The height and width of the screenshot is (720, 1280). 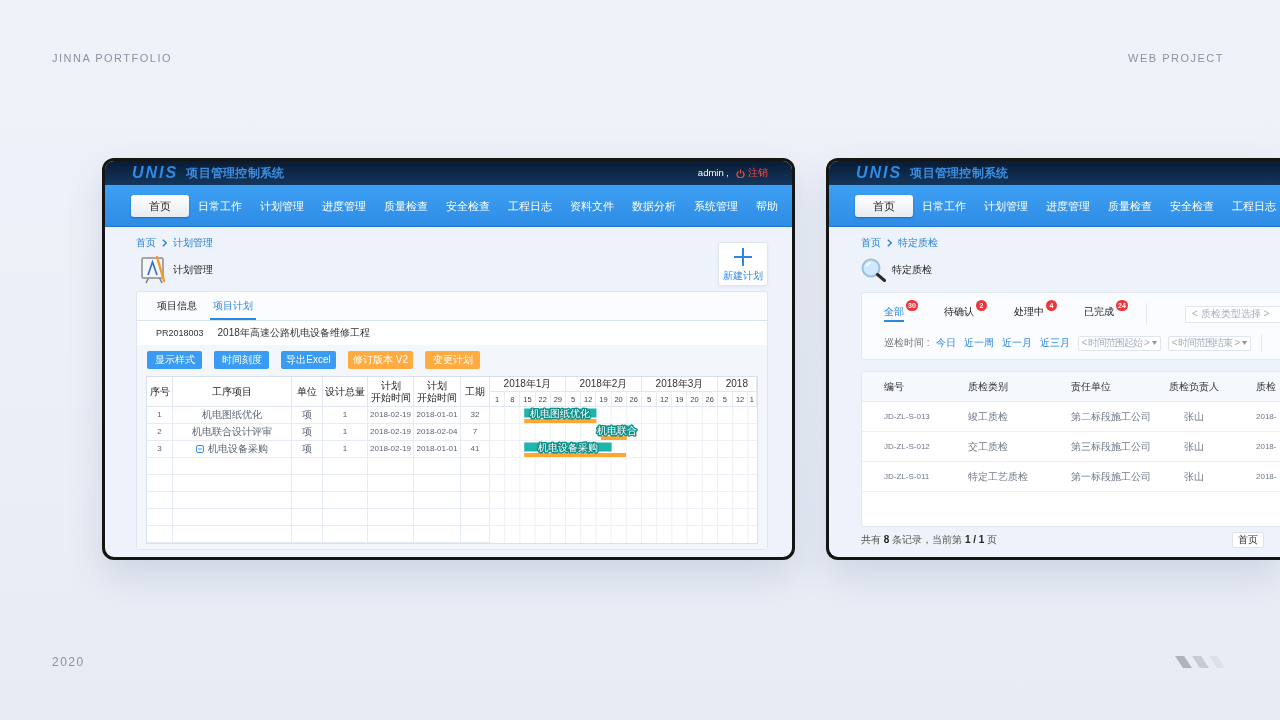 What do you see at coordinates (177, 306) in the screenshot?
I see `tab: 项目信息` at bounding box center [177, 306].